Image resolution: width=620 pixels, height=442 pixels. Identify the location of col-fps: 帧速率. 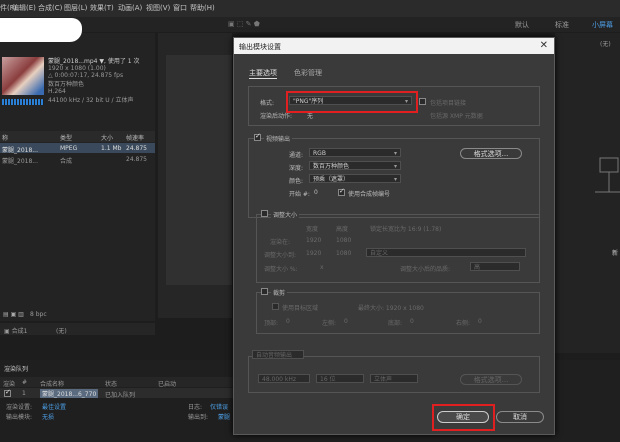
(135, 137).